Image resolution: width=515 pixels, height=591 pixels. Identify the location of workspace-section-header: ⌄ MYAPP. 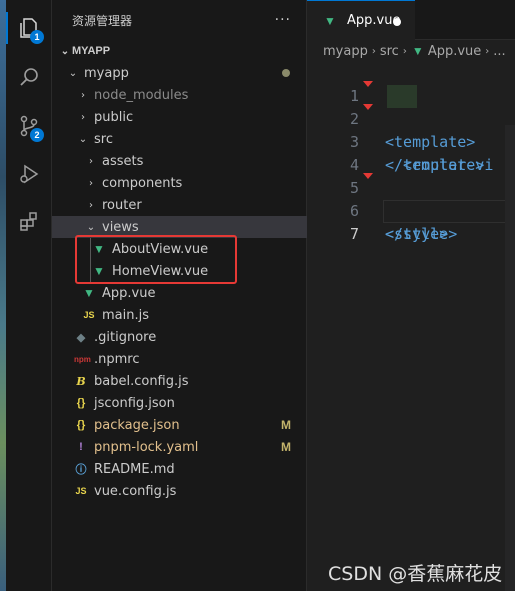
(179, 51).